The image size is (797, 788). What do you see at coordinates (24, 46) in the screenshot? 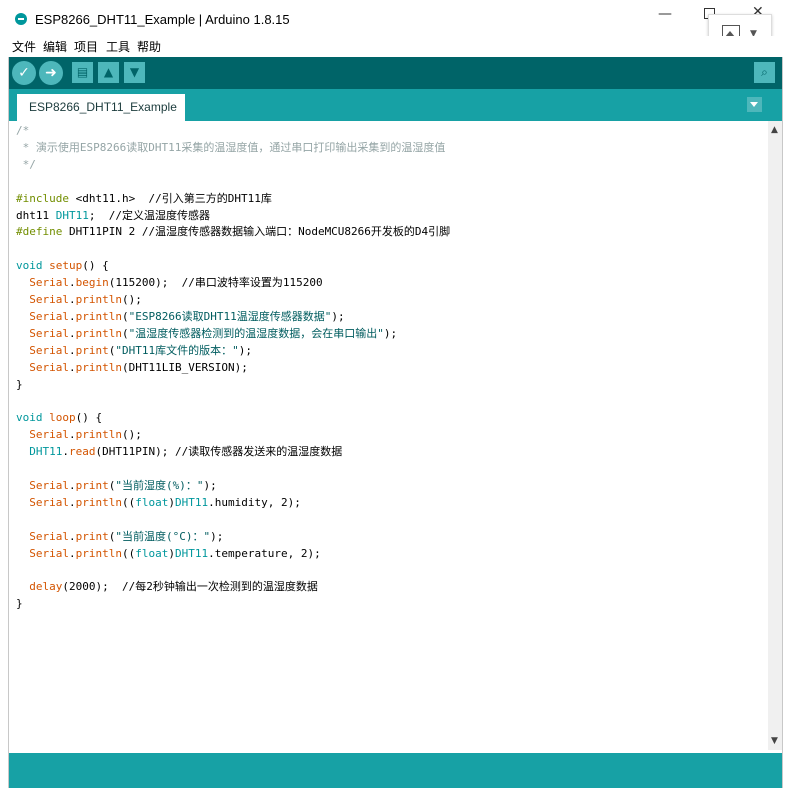
I see `menu-file: 文件` at bounding box center [24, 46].